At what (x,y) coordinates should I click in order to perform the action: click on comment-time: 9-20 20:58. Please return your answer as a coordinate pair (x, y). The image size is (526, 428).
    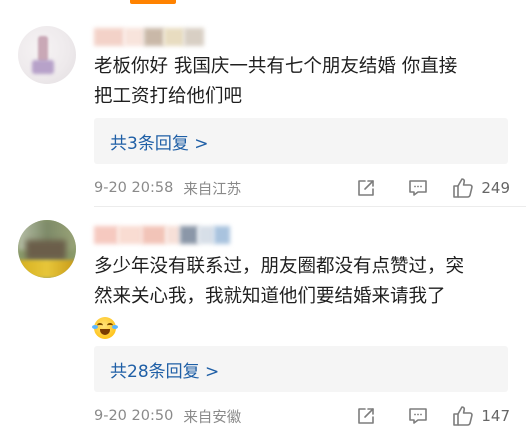
    Looking at the image, I should click on (134, 188).